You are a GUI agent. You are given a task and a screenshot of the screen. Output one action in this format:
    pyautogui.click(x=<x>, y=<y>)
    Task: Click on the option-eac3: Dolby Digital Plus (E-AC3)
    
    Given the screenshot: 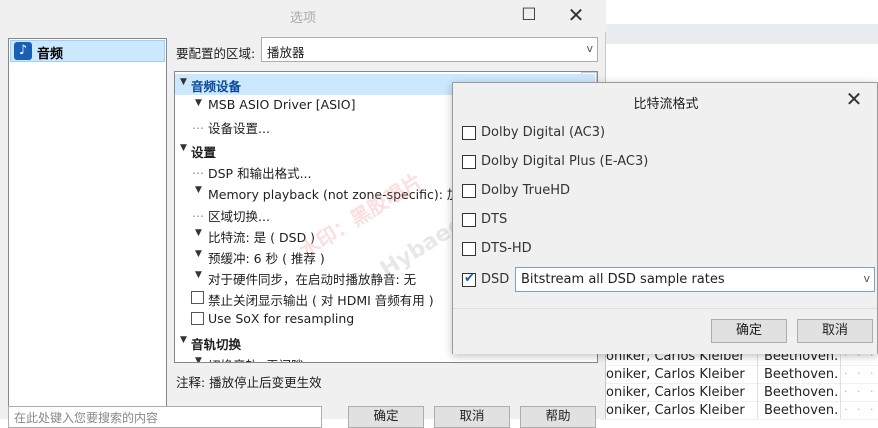 What is the action you would take?
    pyautogui.click(x=667, y=162)
    